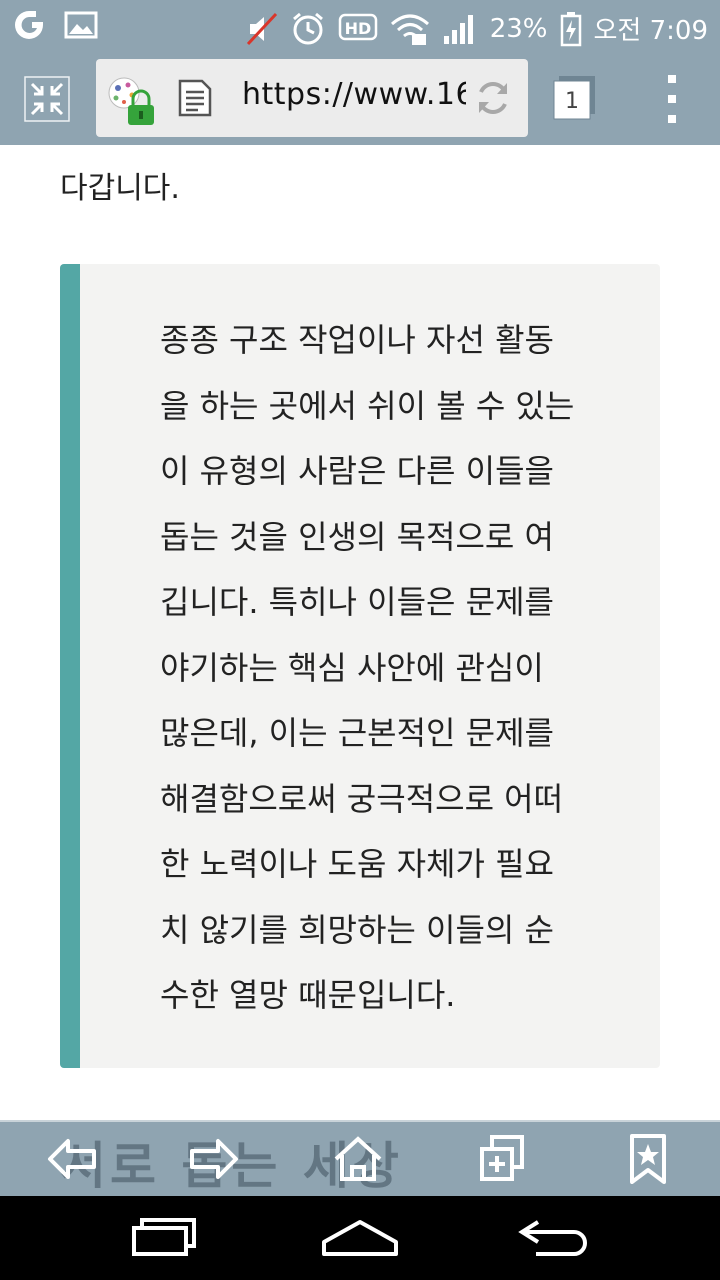 The image size is (720, 1280). I want to click on overflow-menu-icon, so click(672, 99).